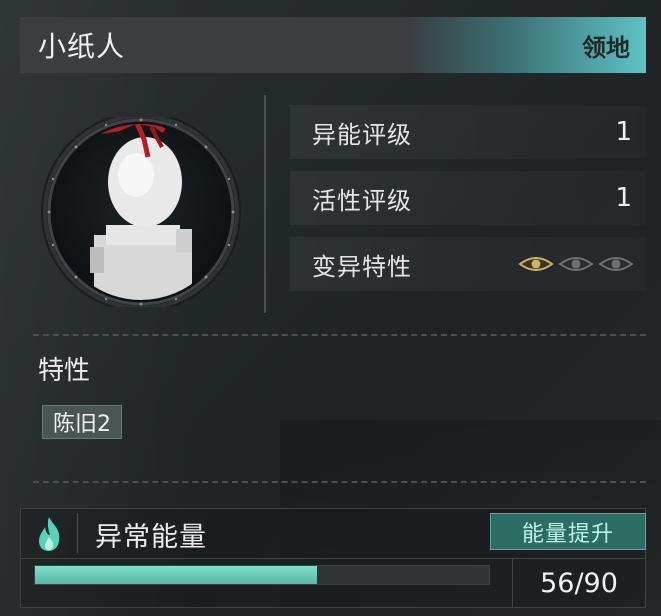 Image resolution: width=661 pixels, height=616 pixels. What do you see at coordinates (362, 266) in the screenshot?
I see `stat-label: 变异特性` at bounding box center [362, 266].